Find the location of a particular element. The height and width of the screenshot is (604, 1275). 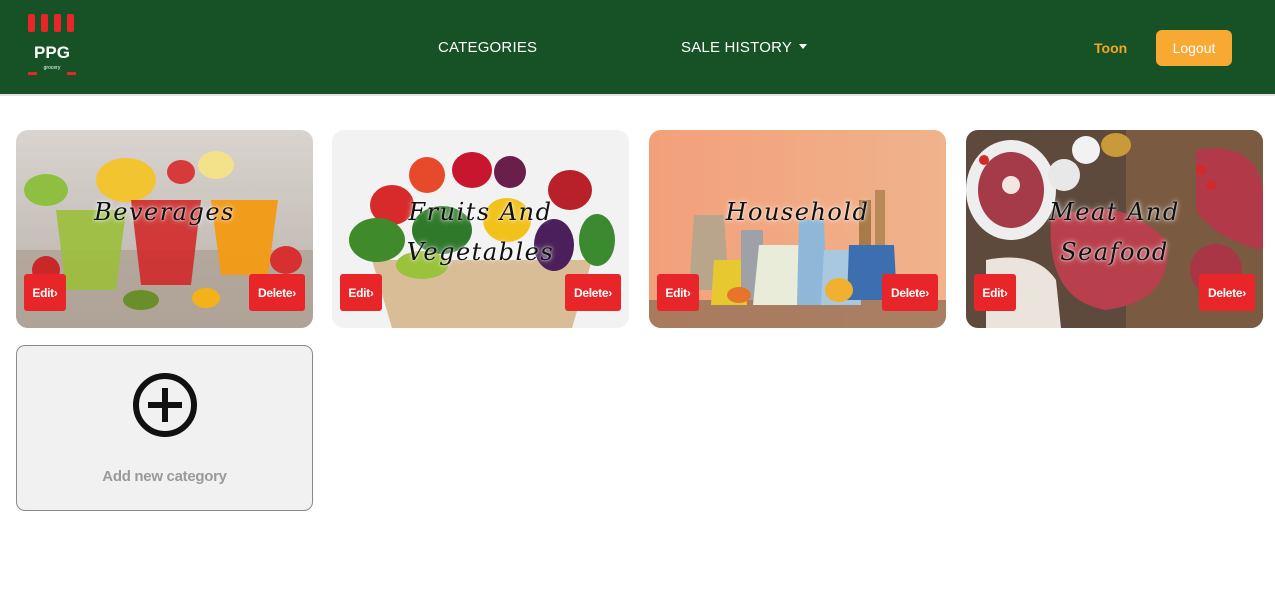

ppg-logo-icon: PPG grocery is located at coordinates (52, 45).